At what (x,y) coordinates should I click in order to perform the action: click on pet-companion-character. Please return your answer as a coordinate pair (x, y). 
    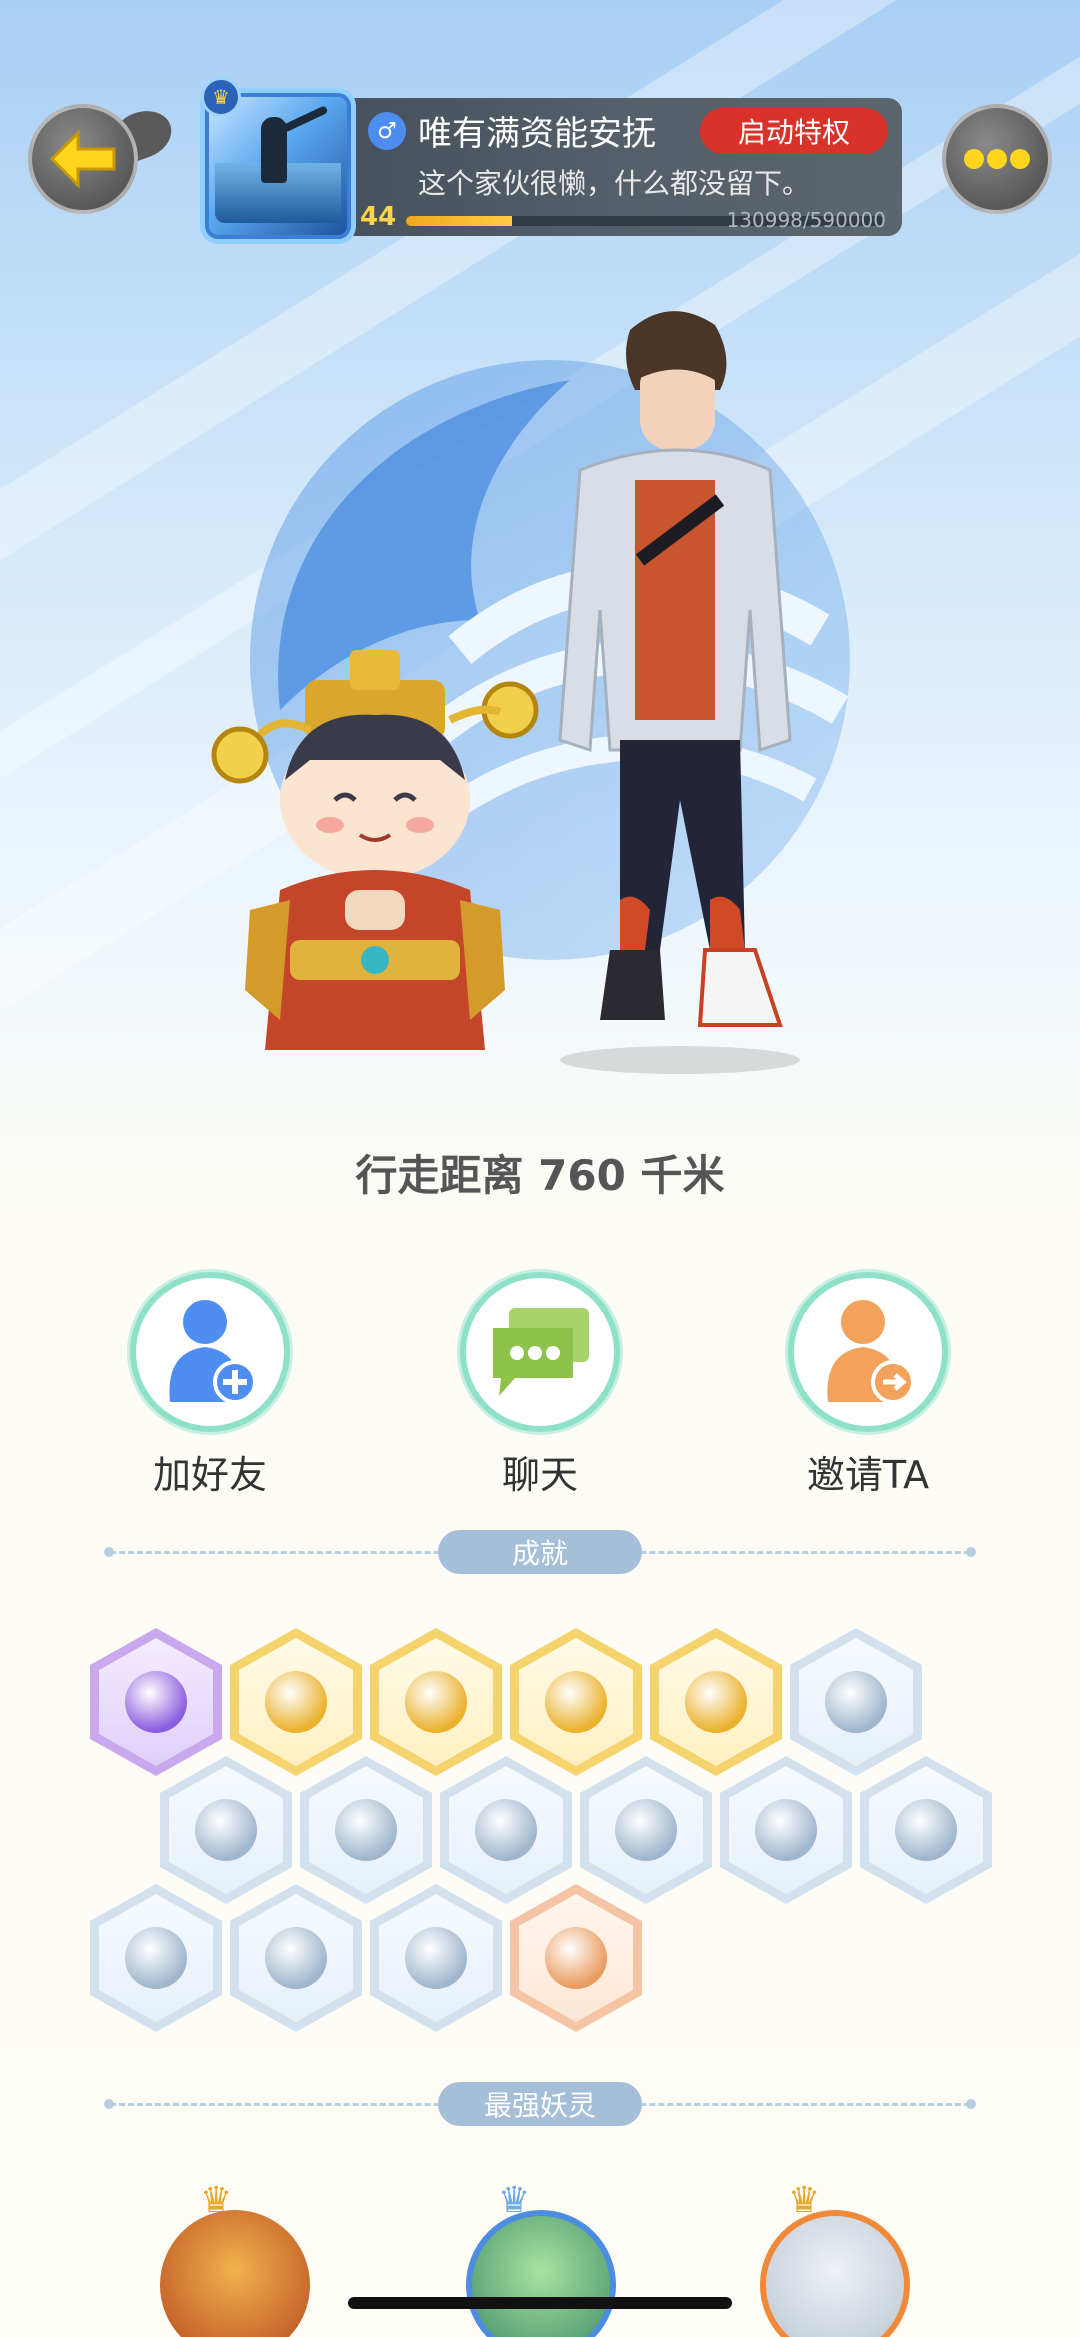
    Looking at the image, I should click on (375, 865).